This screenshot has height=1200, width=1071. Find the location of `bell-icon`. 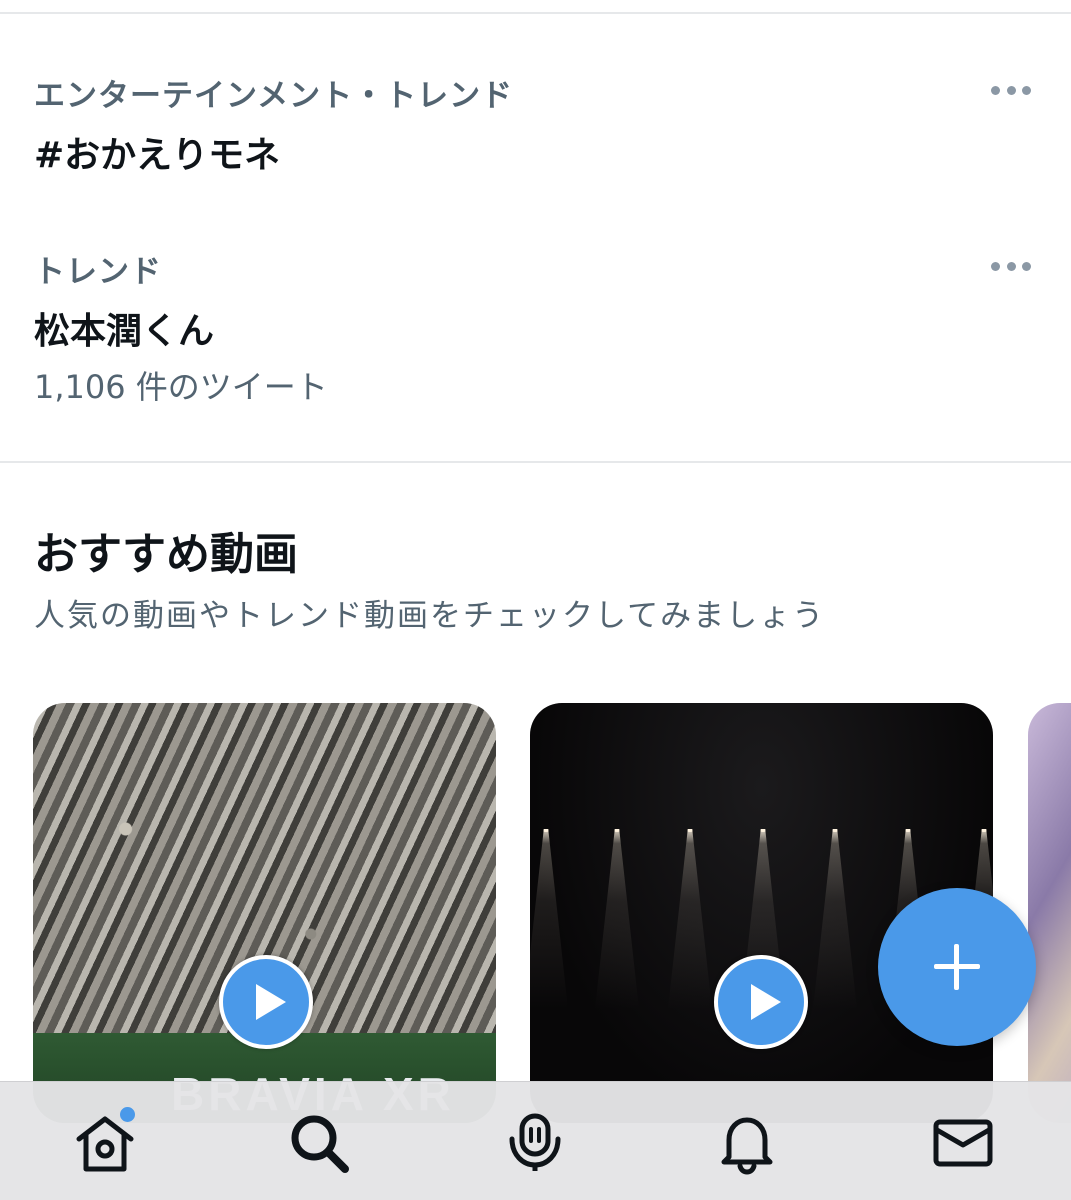

bell-icon is located at coordinates (747, 1146).